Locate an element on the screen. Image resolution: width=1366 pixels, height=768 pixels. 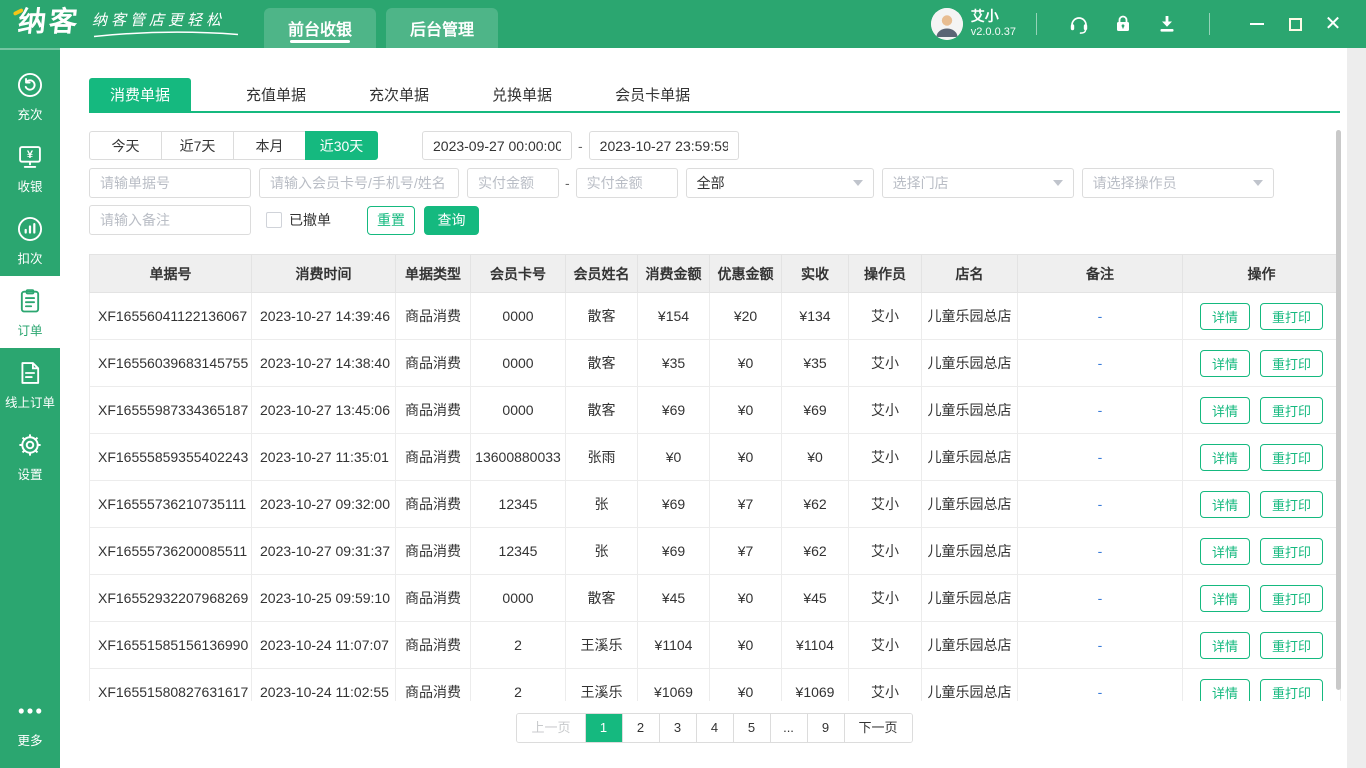
user-name: 艾小 is located at coordinates (984, 16).